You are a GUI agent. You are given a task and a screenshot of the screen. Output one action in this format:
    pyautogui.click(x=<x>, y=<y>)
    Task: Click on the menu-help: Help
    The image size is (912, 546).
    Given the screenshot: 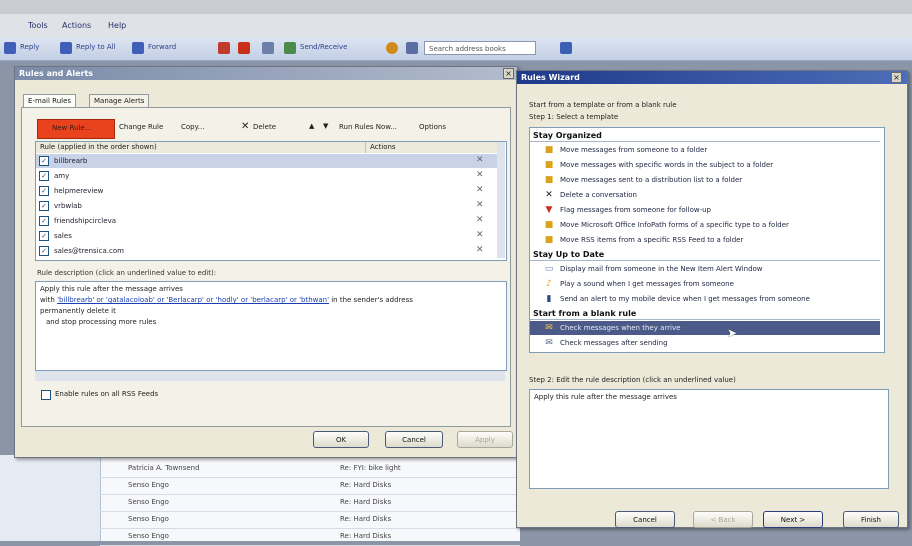 What is the action you would take?
    pyautogui.click(x=117, y=25)
    